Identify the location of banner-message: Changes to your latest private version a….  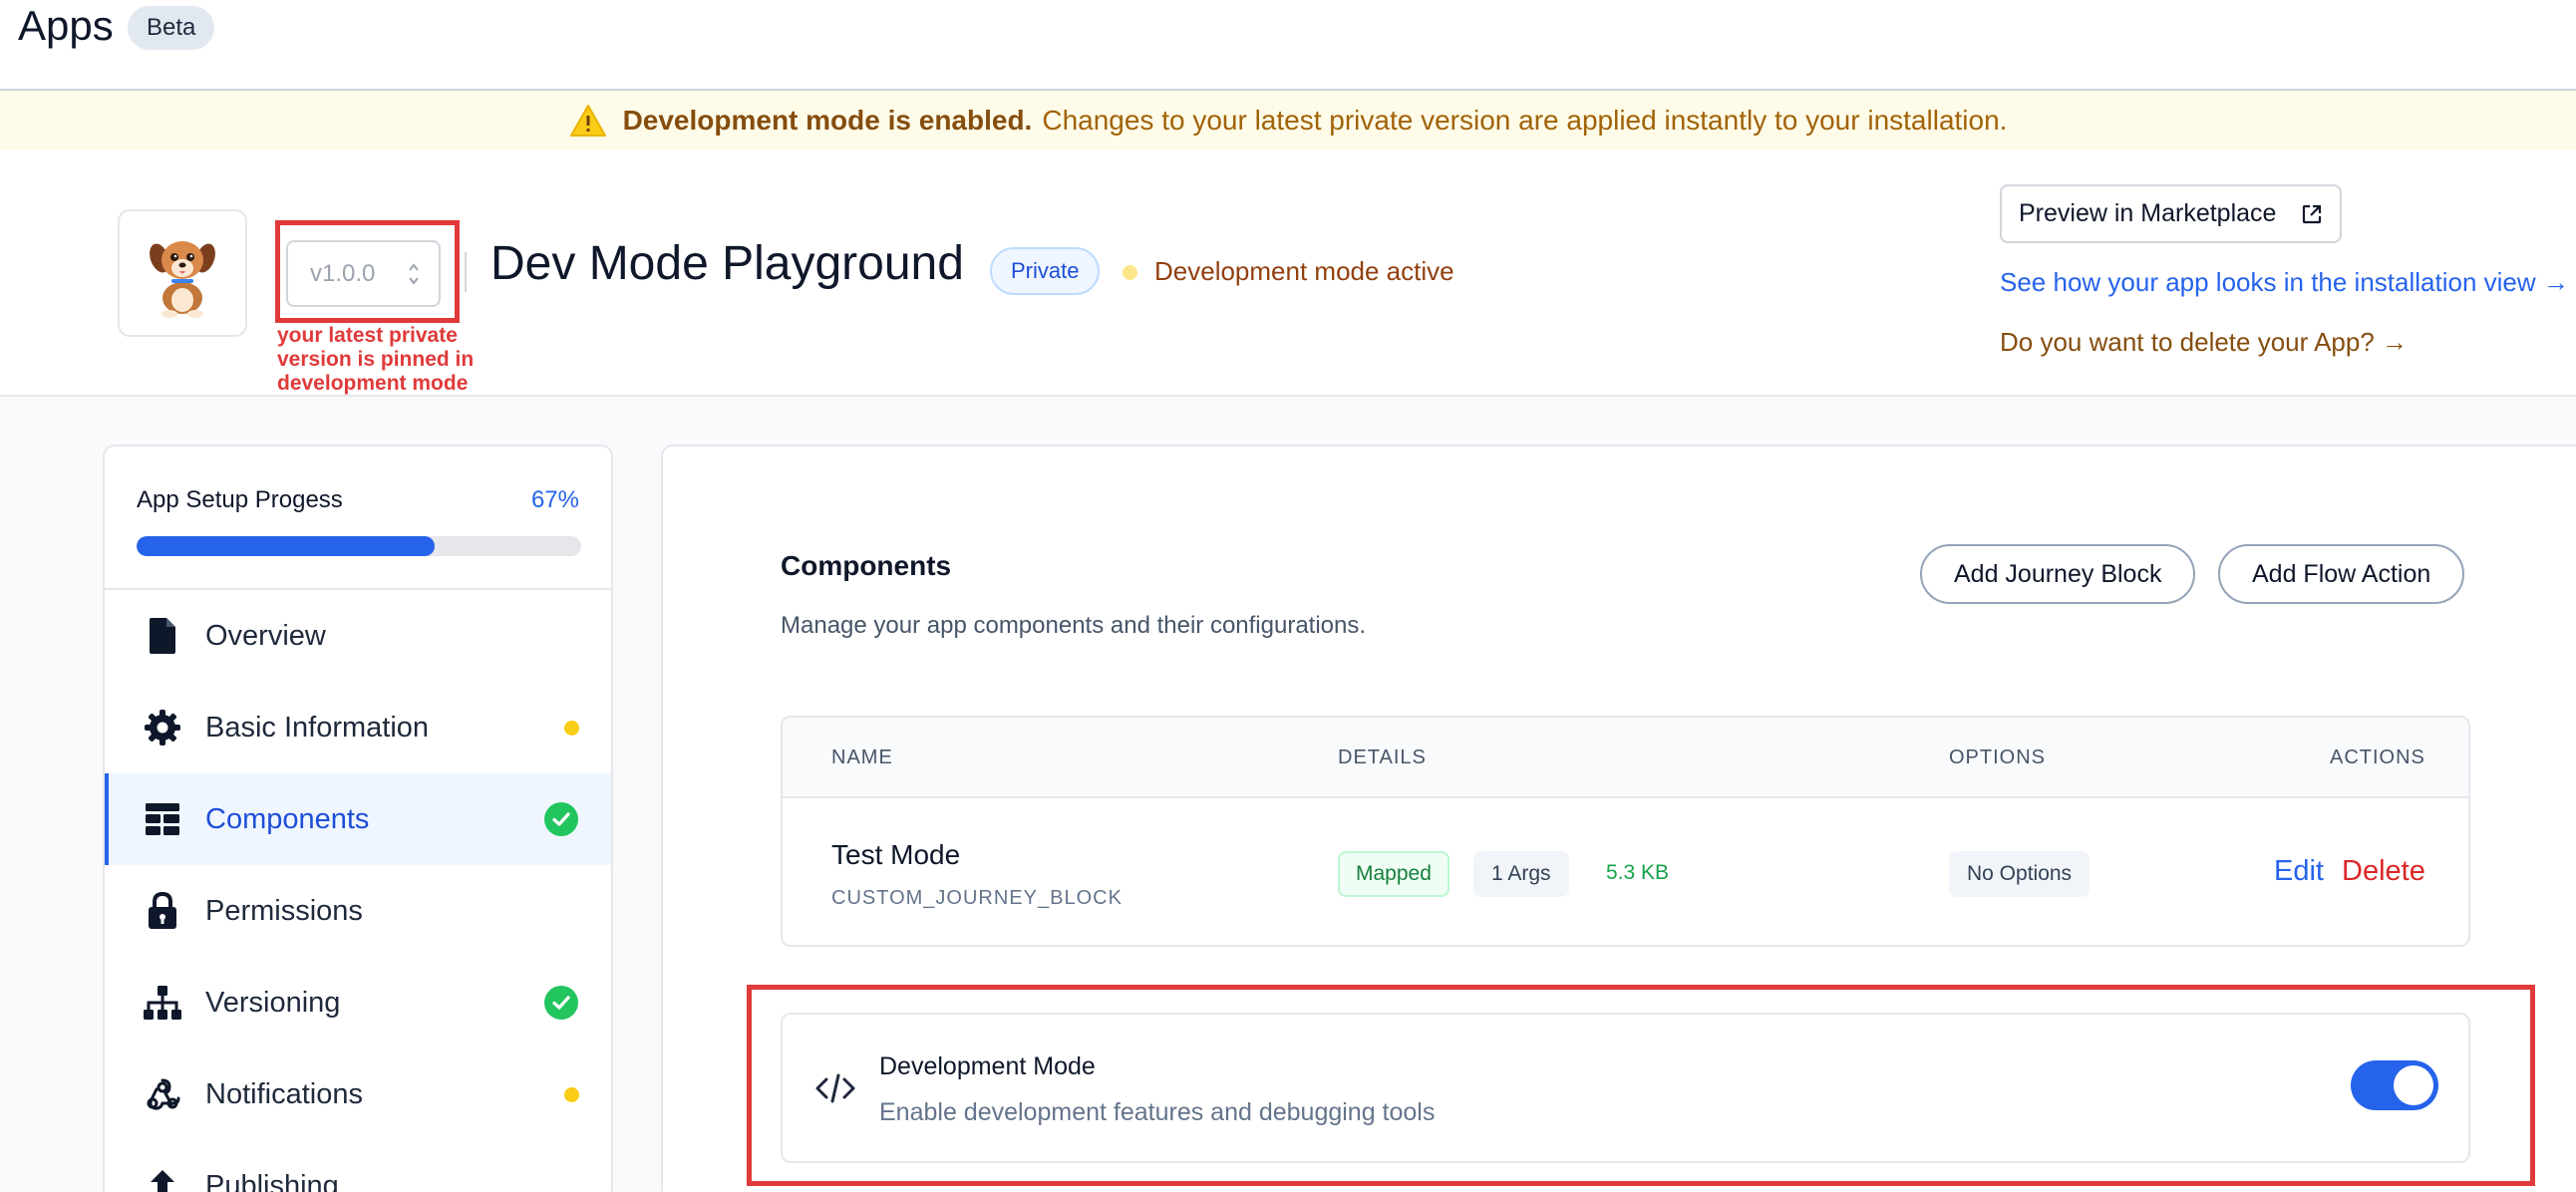
(1525, 120).